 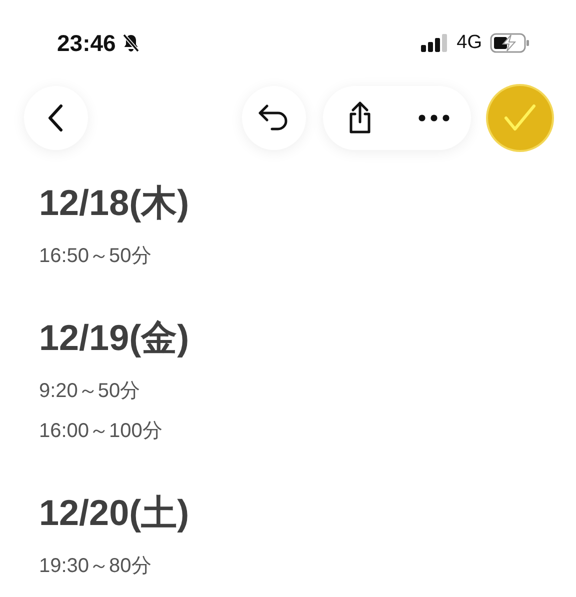 I want to click on muted-bell-icon, so click(x=131, y=43).